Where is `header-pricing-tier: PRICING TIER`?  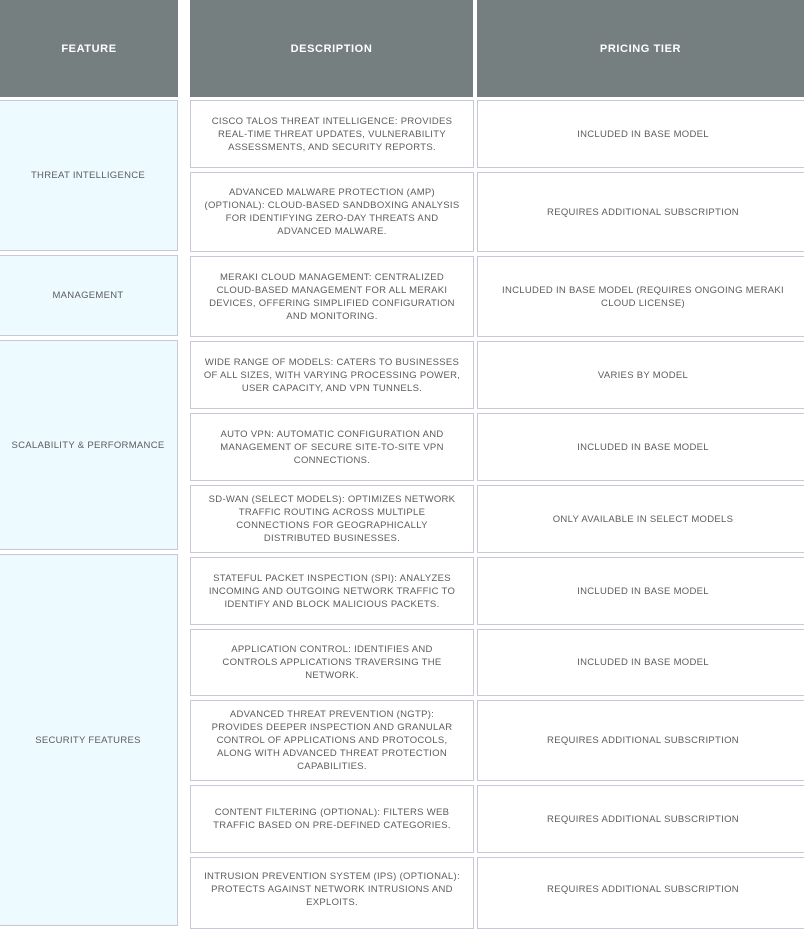 header-pricing-tier: PRICING TIER is located at coordinates (640, 48).